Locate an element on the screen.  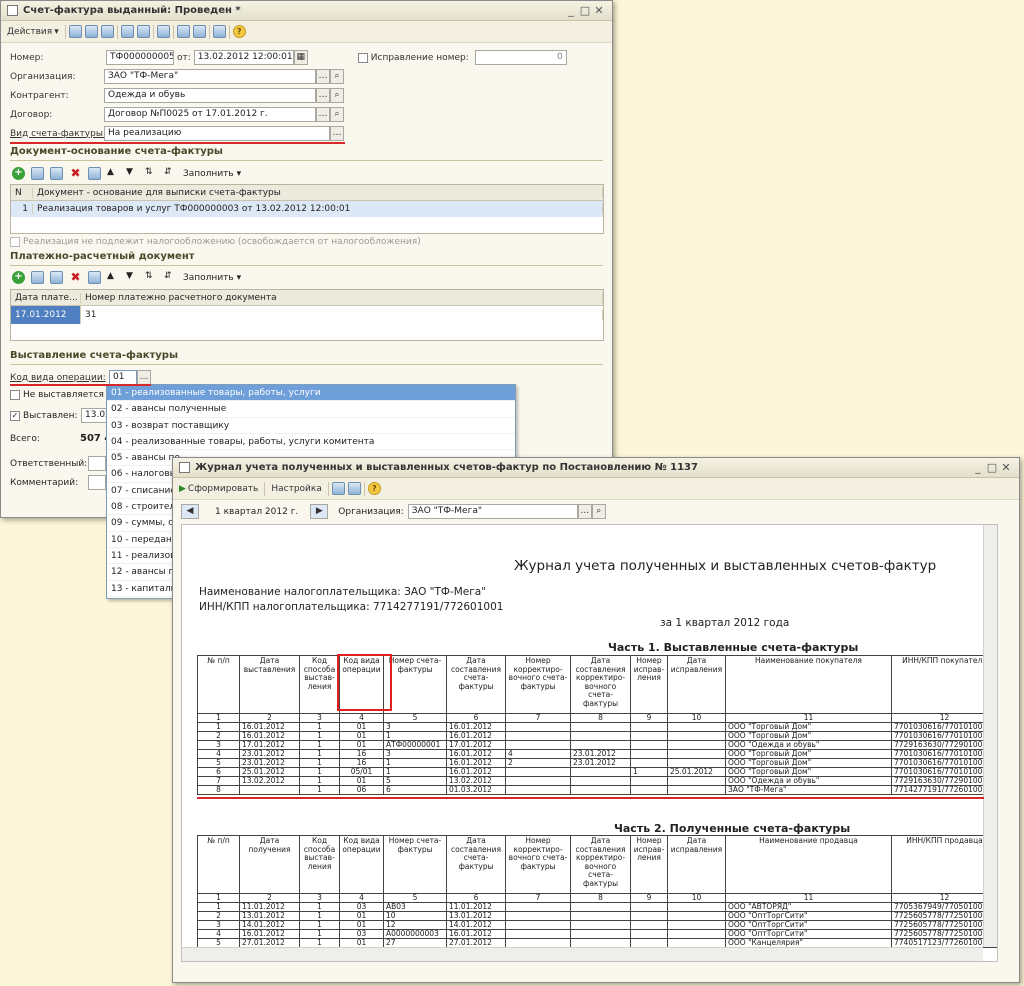
op-code-input: 01 is located at coordinates (123, 377).